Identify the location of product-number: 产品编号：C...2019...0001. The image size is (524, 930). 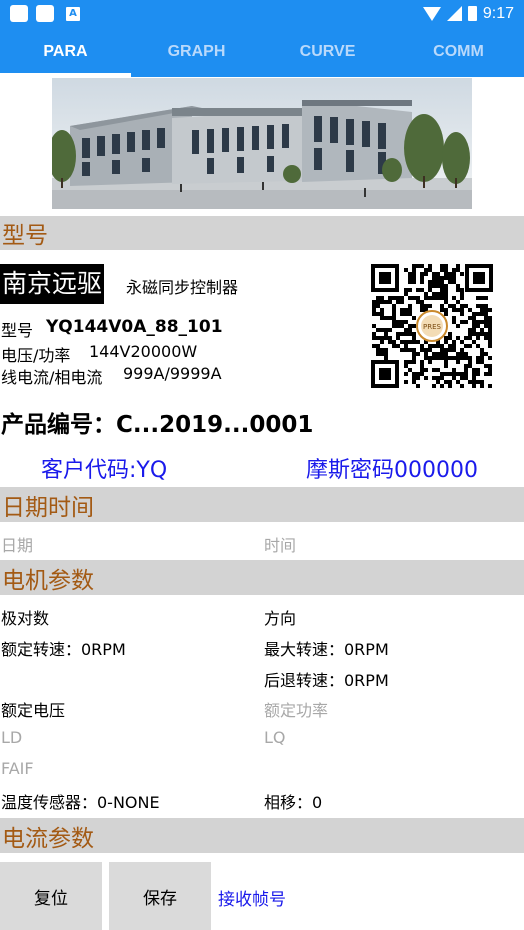
(157, 425).